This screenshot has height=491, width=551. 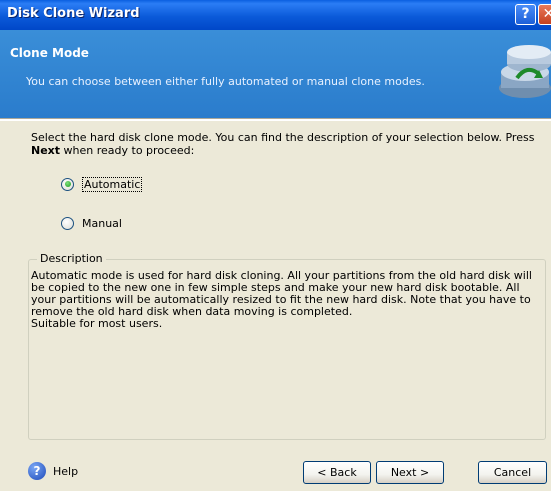 I want to click on help-icon: ?, so click(x=37, y=471).